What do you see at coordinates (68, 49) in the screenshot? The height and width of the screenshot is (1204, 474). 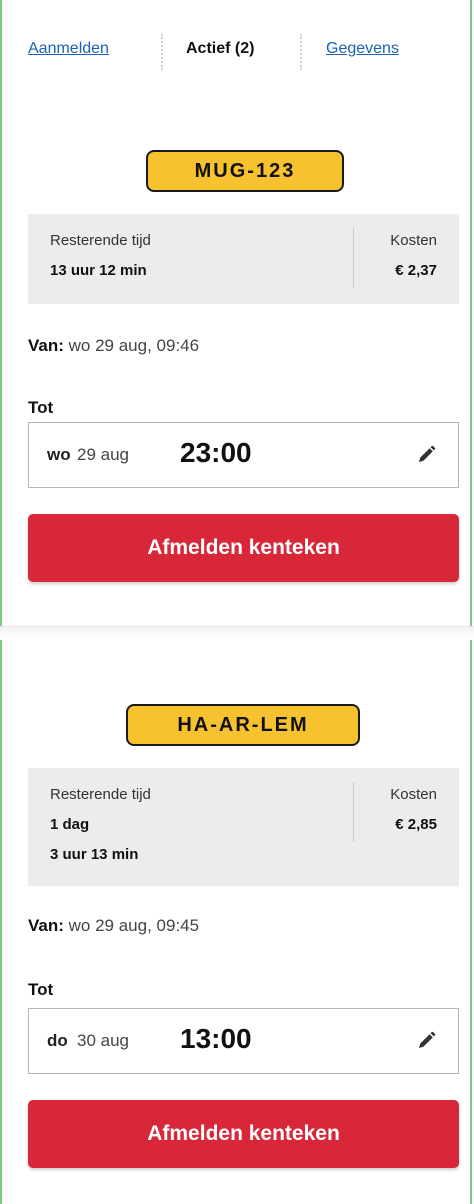 I see `tab-aanmelden: Aanmelden` at bounding box center [68, 49].